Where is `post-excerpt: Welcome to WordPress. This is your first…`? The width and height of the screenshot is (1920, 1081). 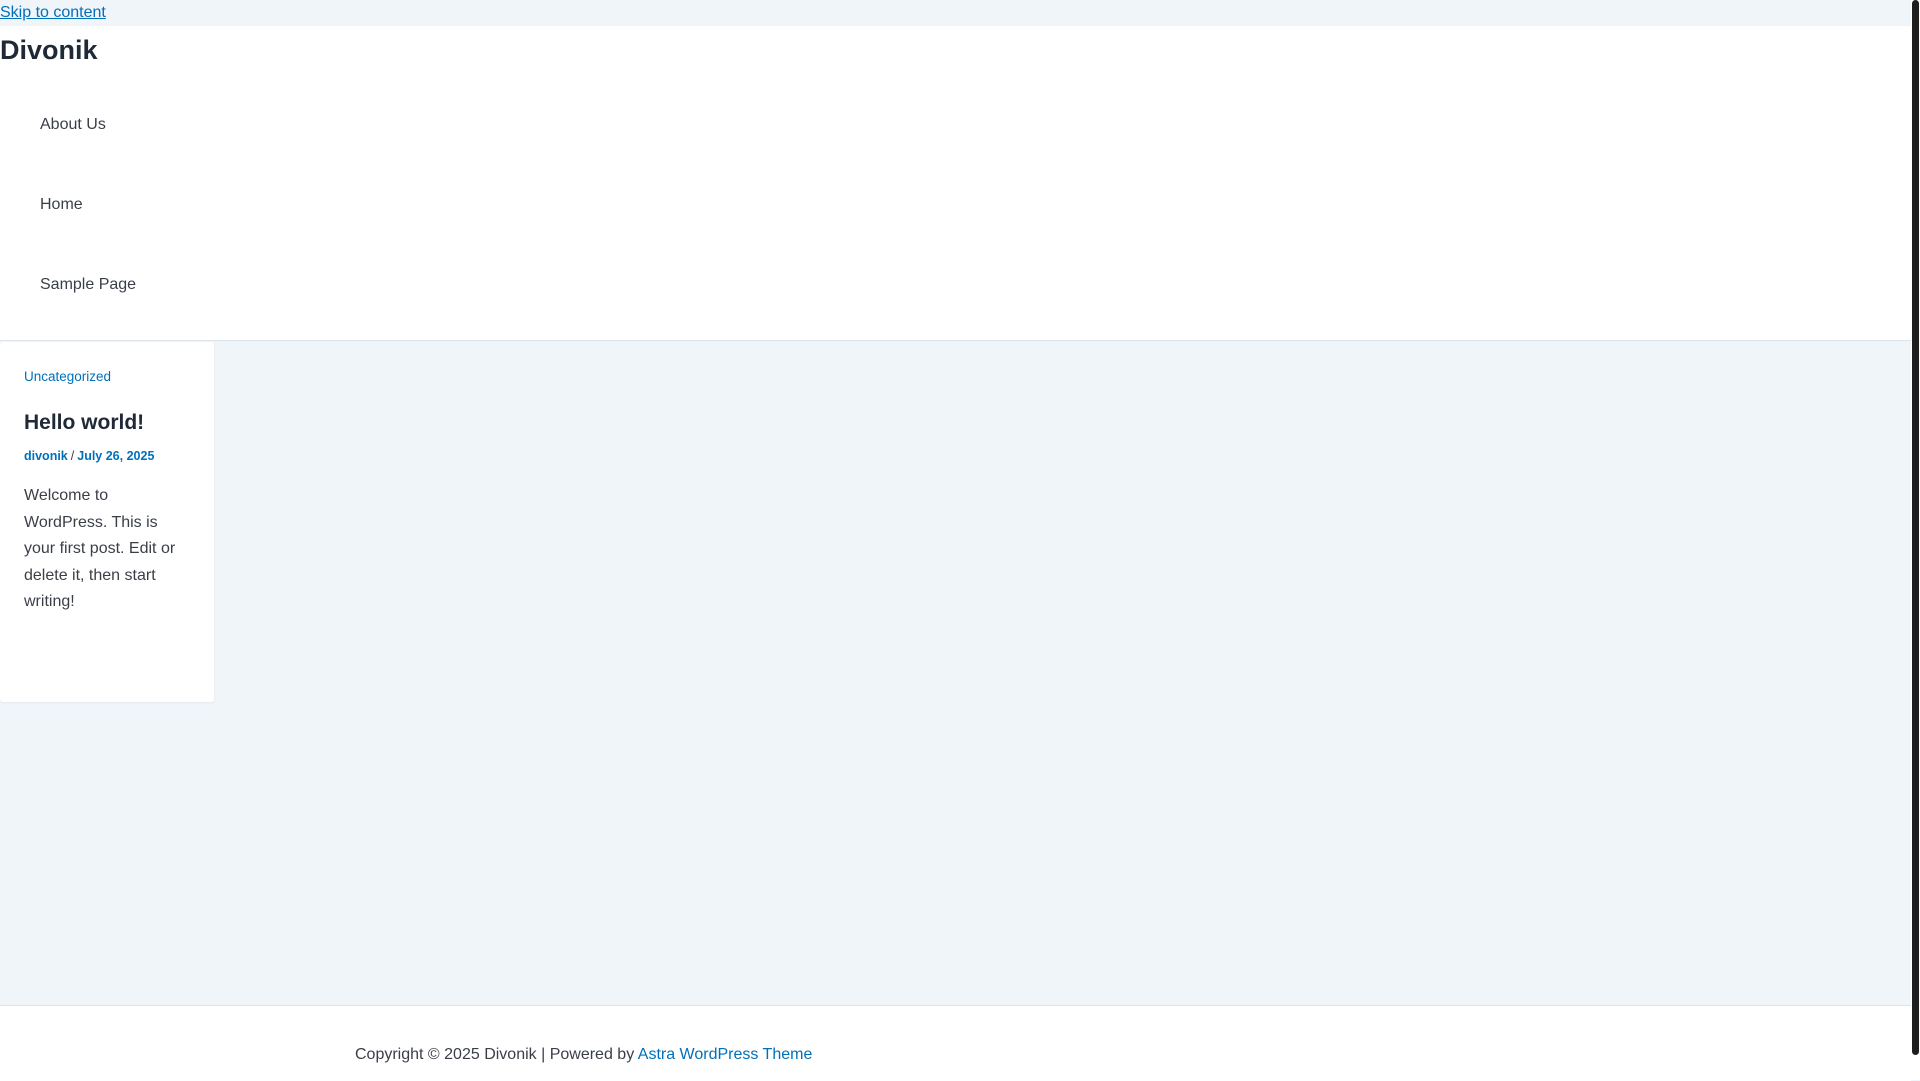 post-excerpt: Welcome to WordPress. This is your first… is located at coordinates (100, 548).